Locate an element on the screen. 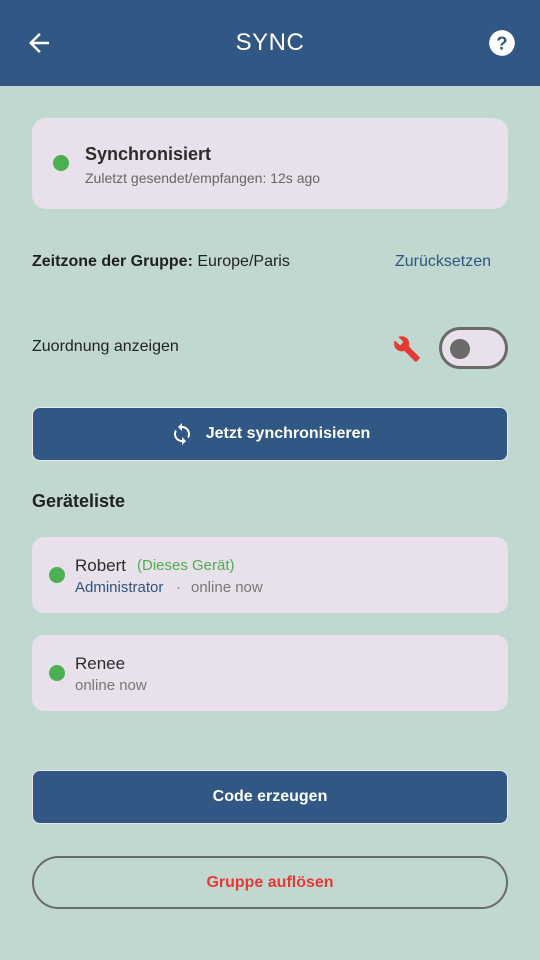  generate-code-button: Code erzeugen is located at coordinates (270, 797).